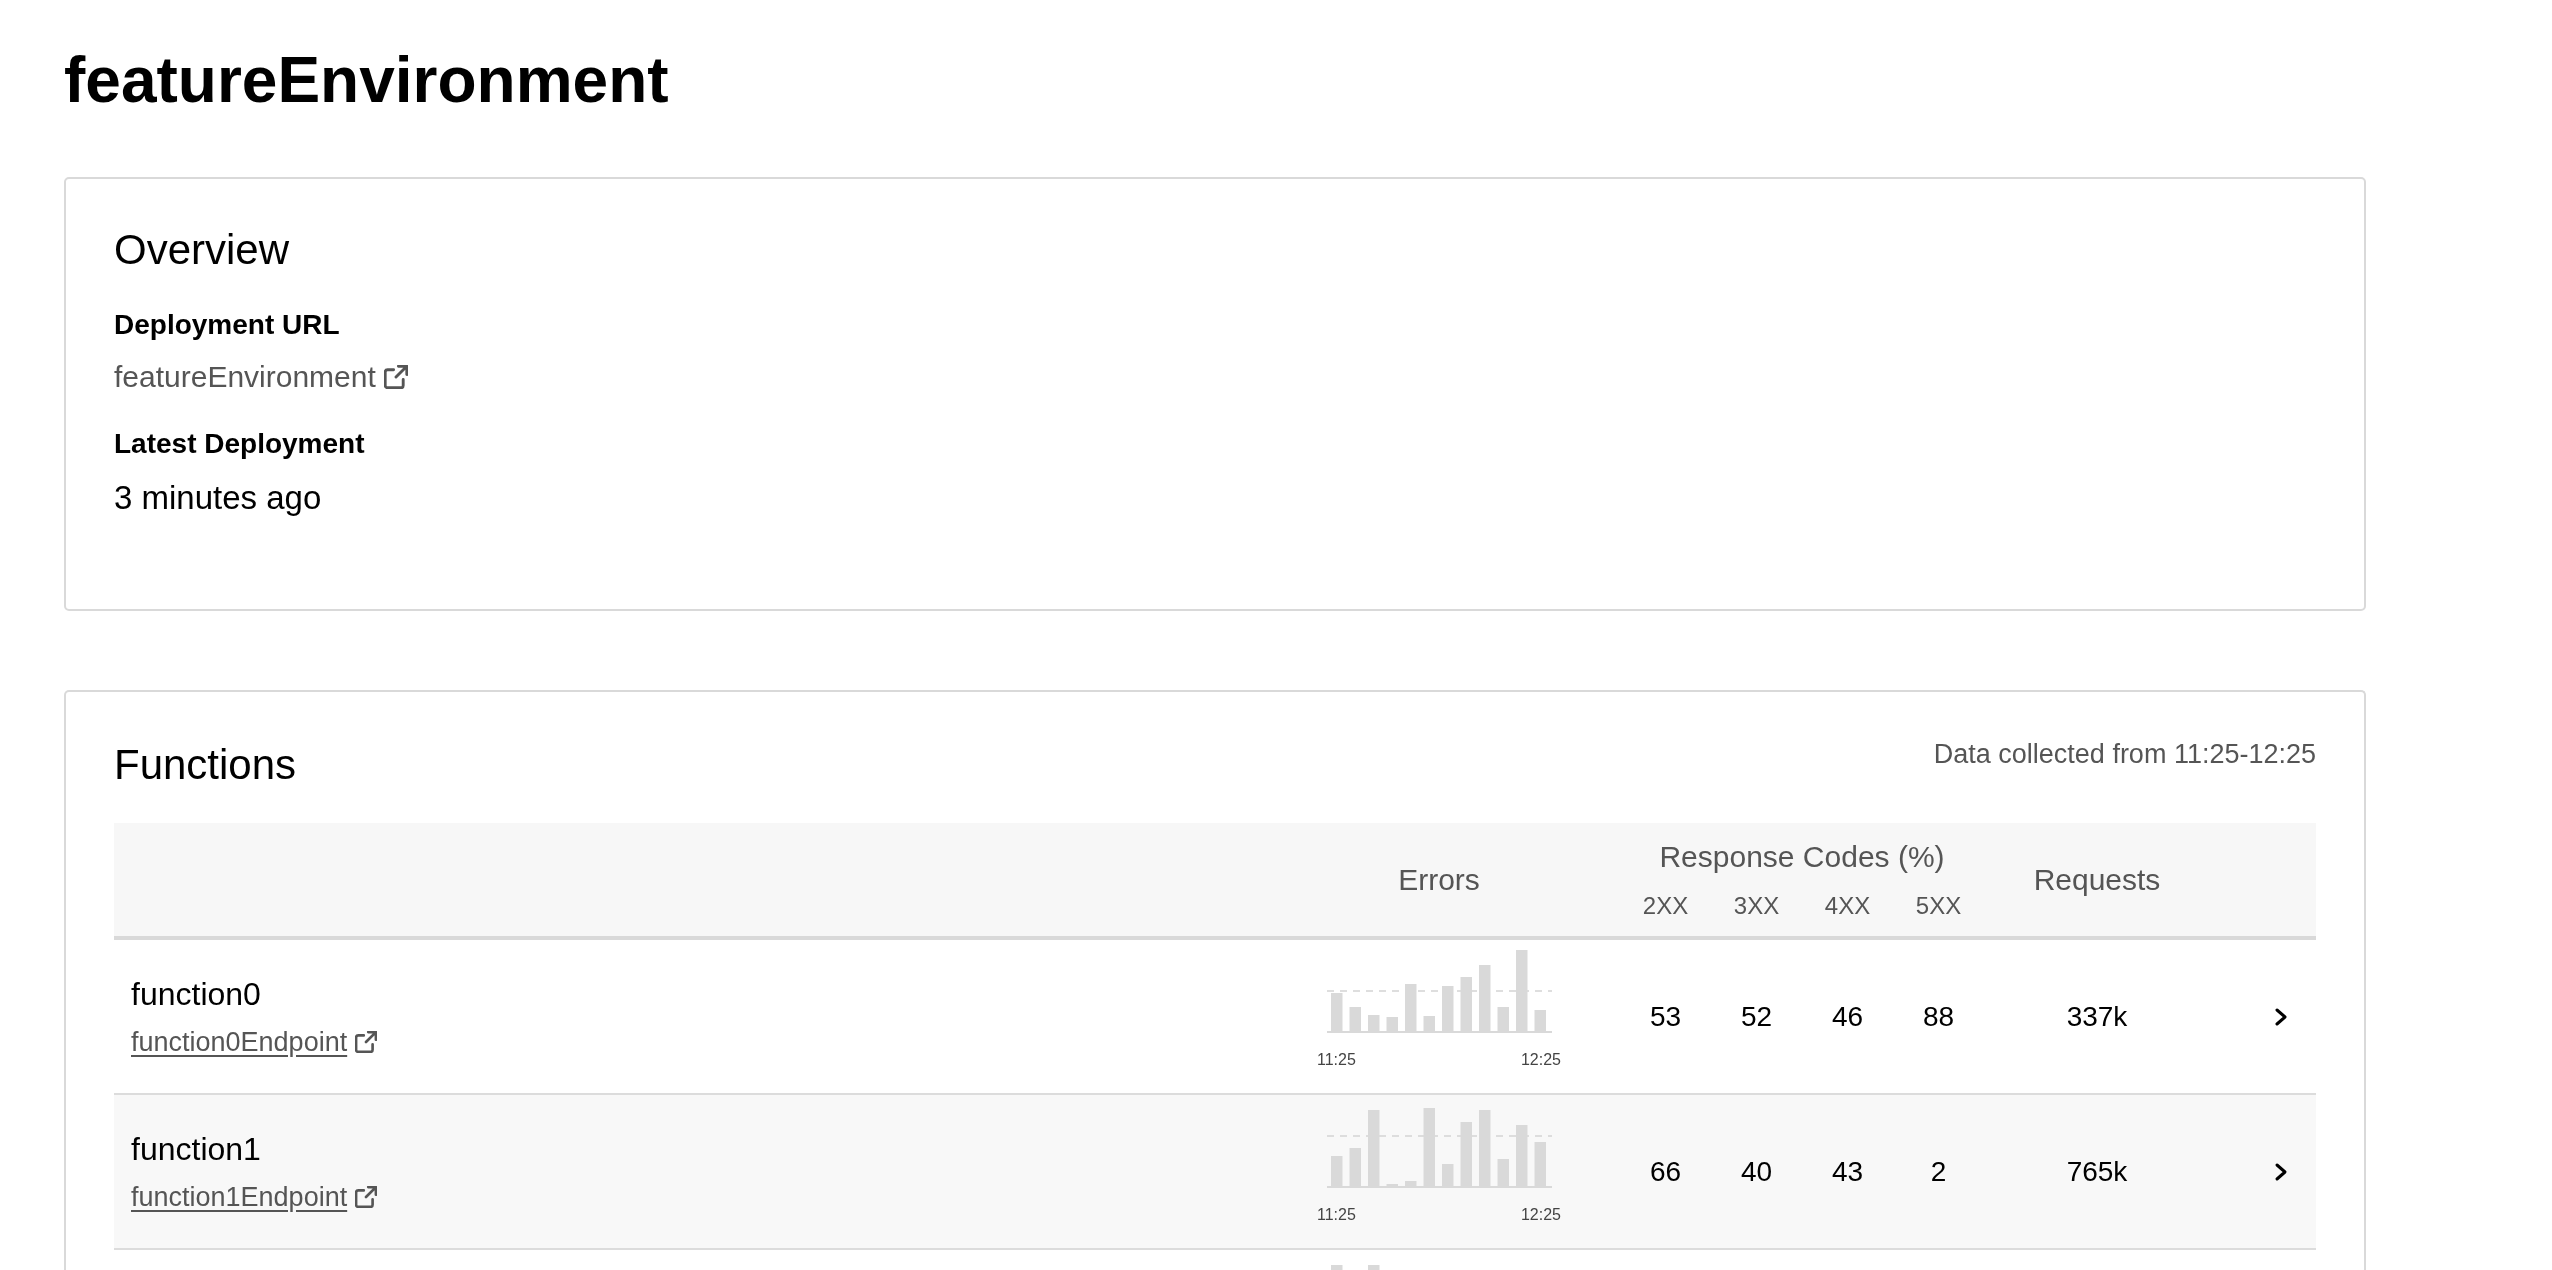 The height and width of the screenshot is (1270, 2552). Describe the element at coordinates (1665, 1016) in the screenshot. I see `response-code-value: 53` at that location.